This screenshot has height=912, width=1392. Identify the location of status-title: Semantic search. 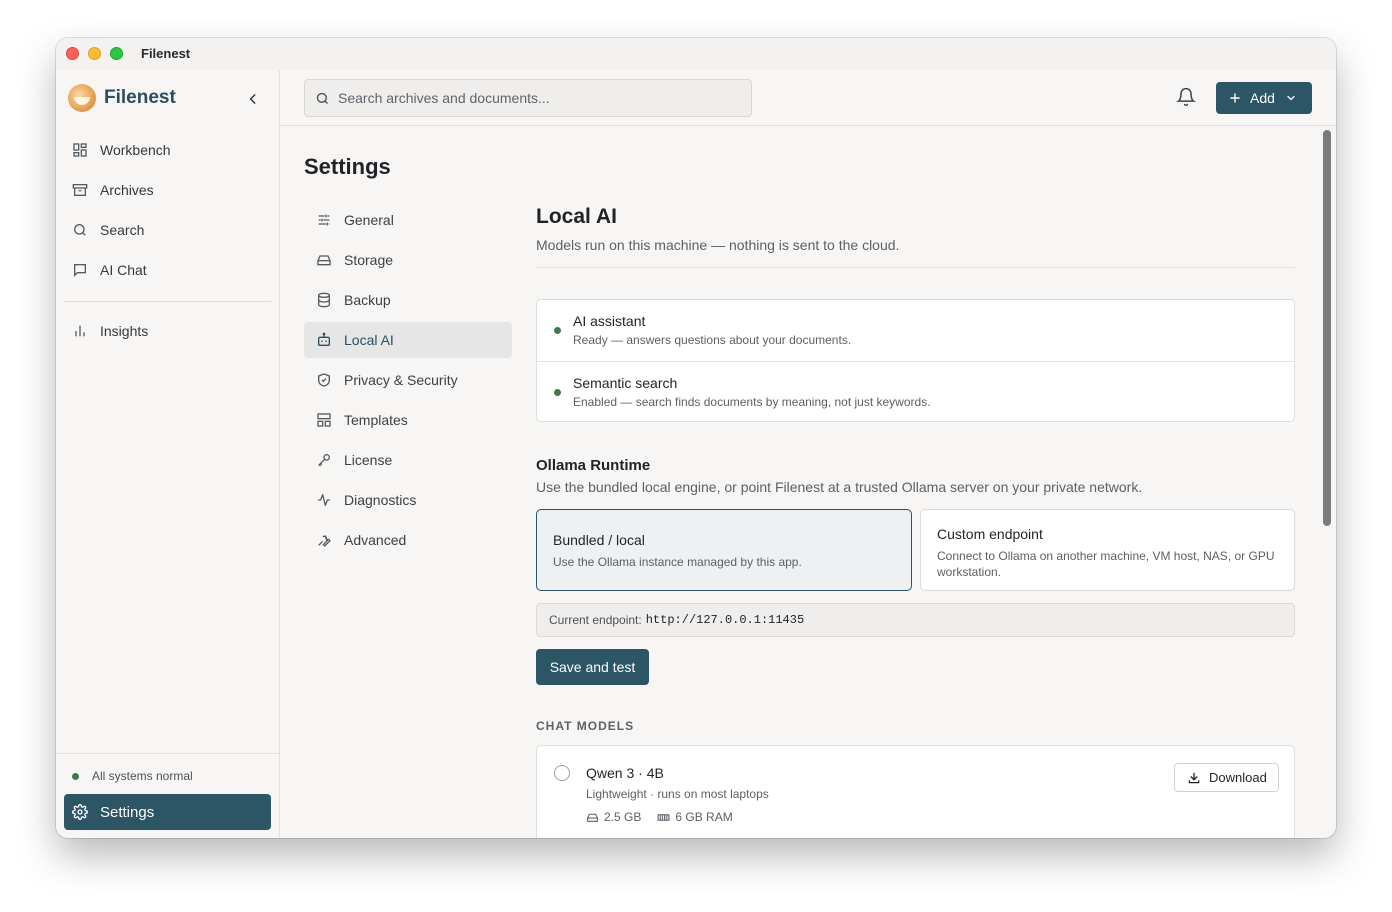
(625, 383).